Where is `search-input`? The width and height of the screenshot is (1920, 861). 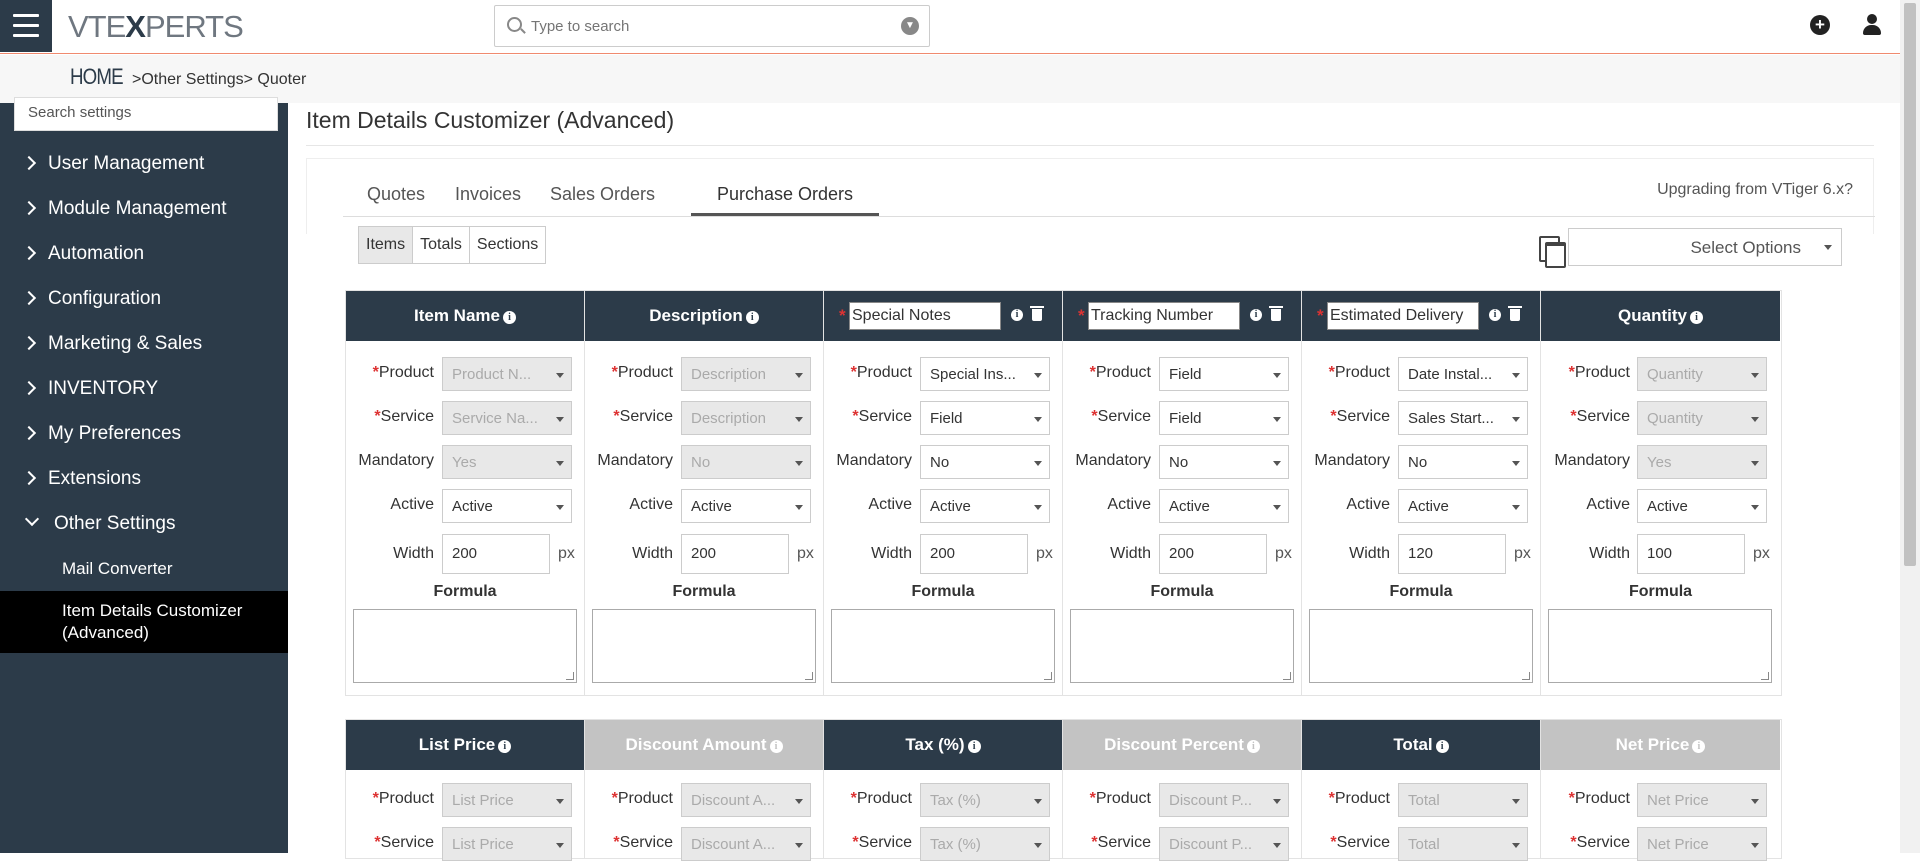 search-input is located at coordinates (711, 26).